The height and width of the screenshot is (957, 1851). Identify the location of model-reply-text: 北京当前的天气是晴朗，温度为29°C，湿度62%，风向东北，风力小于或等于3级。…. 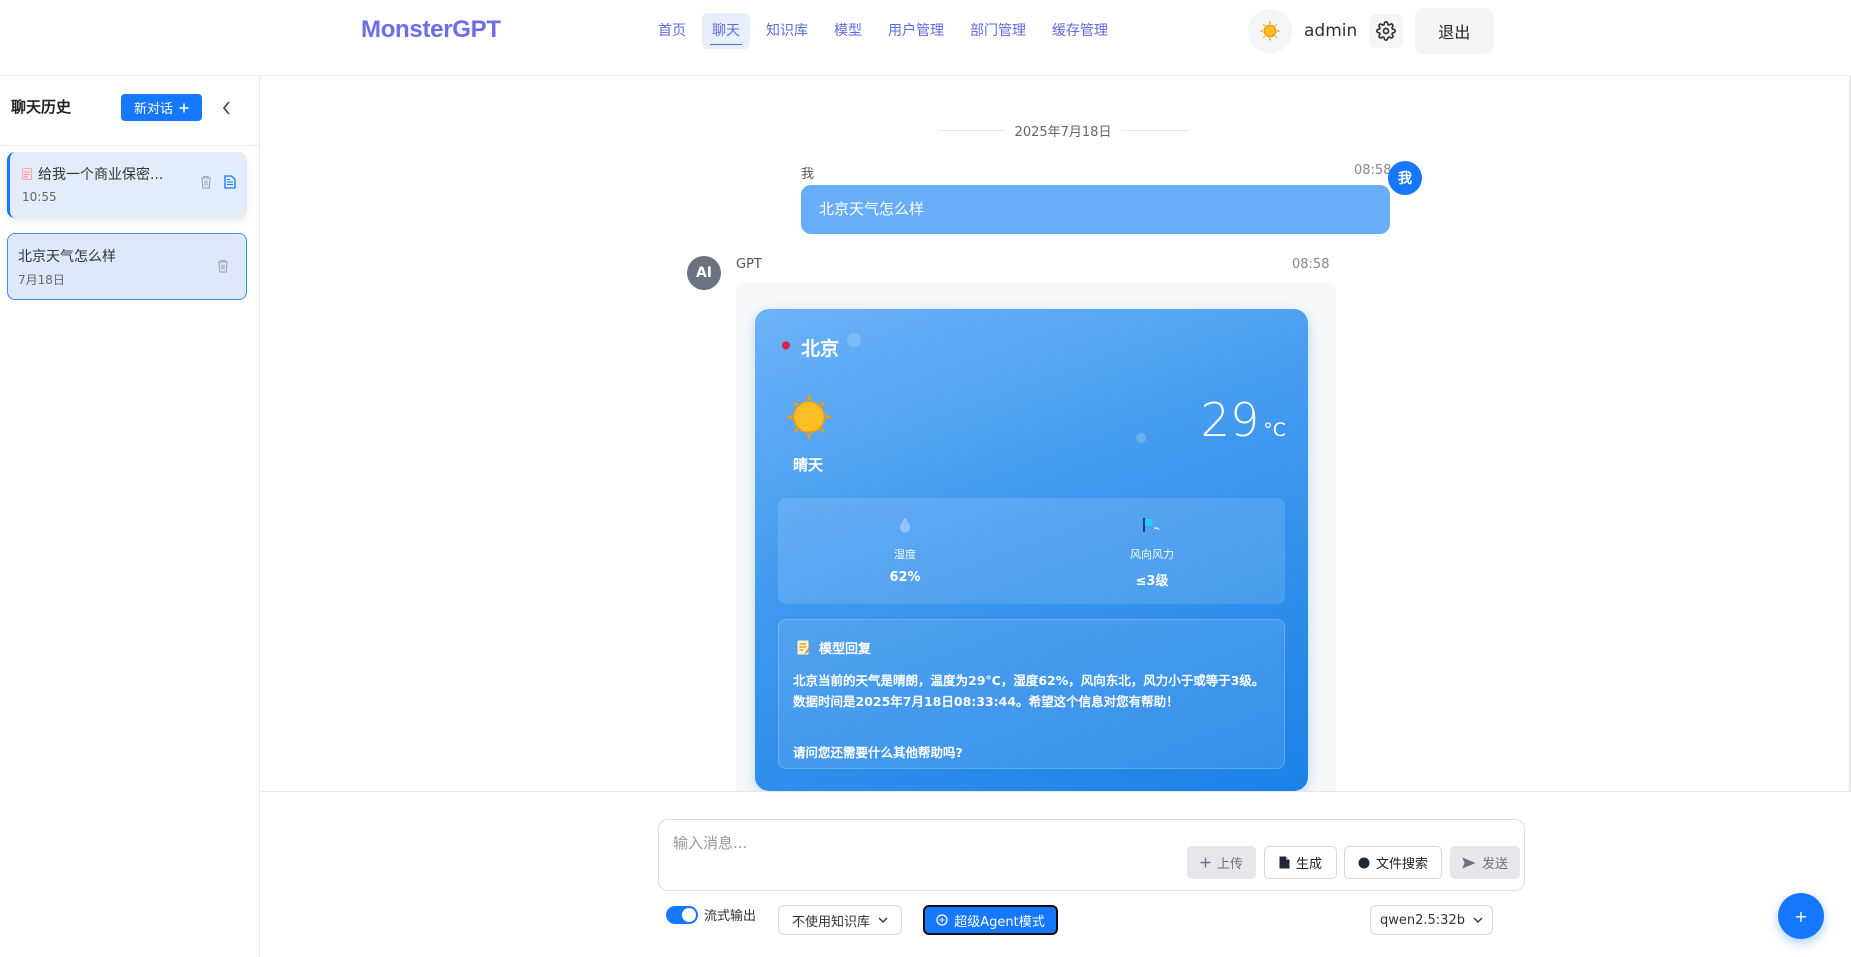
(1029, 691).